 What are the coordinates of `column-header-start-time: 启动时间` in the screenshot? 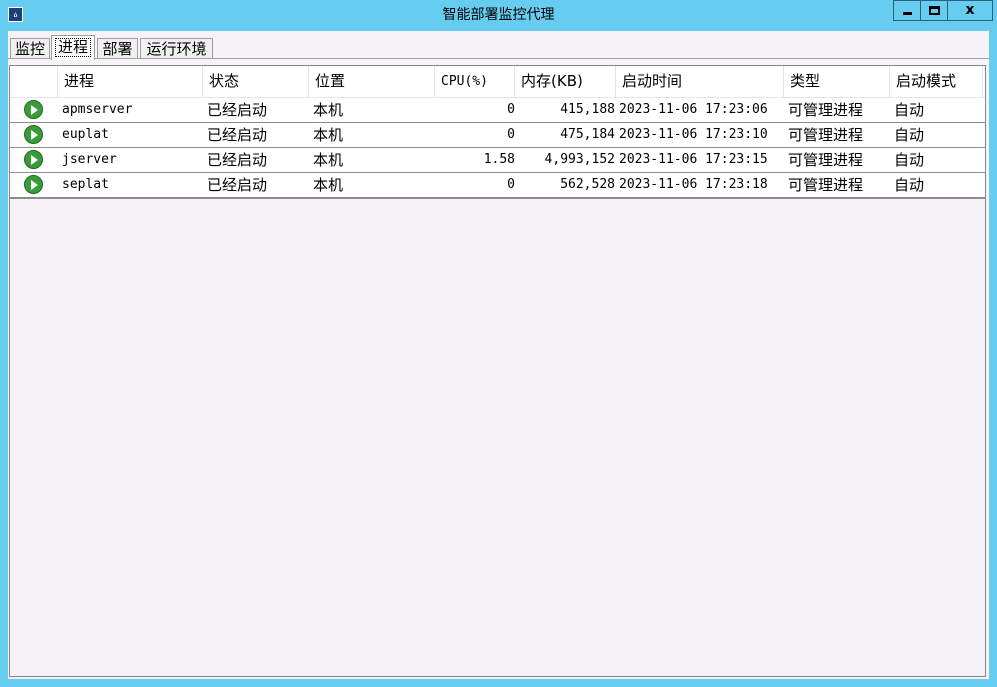 It's located at (700, 81).